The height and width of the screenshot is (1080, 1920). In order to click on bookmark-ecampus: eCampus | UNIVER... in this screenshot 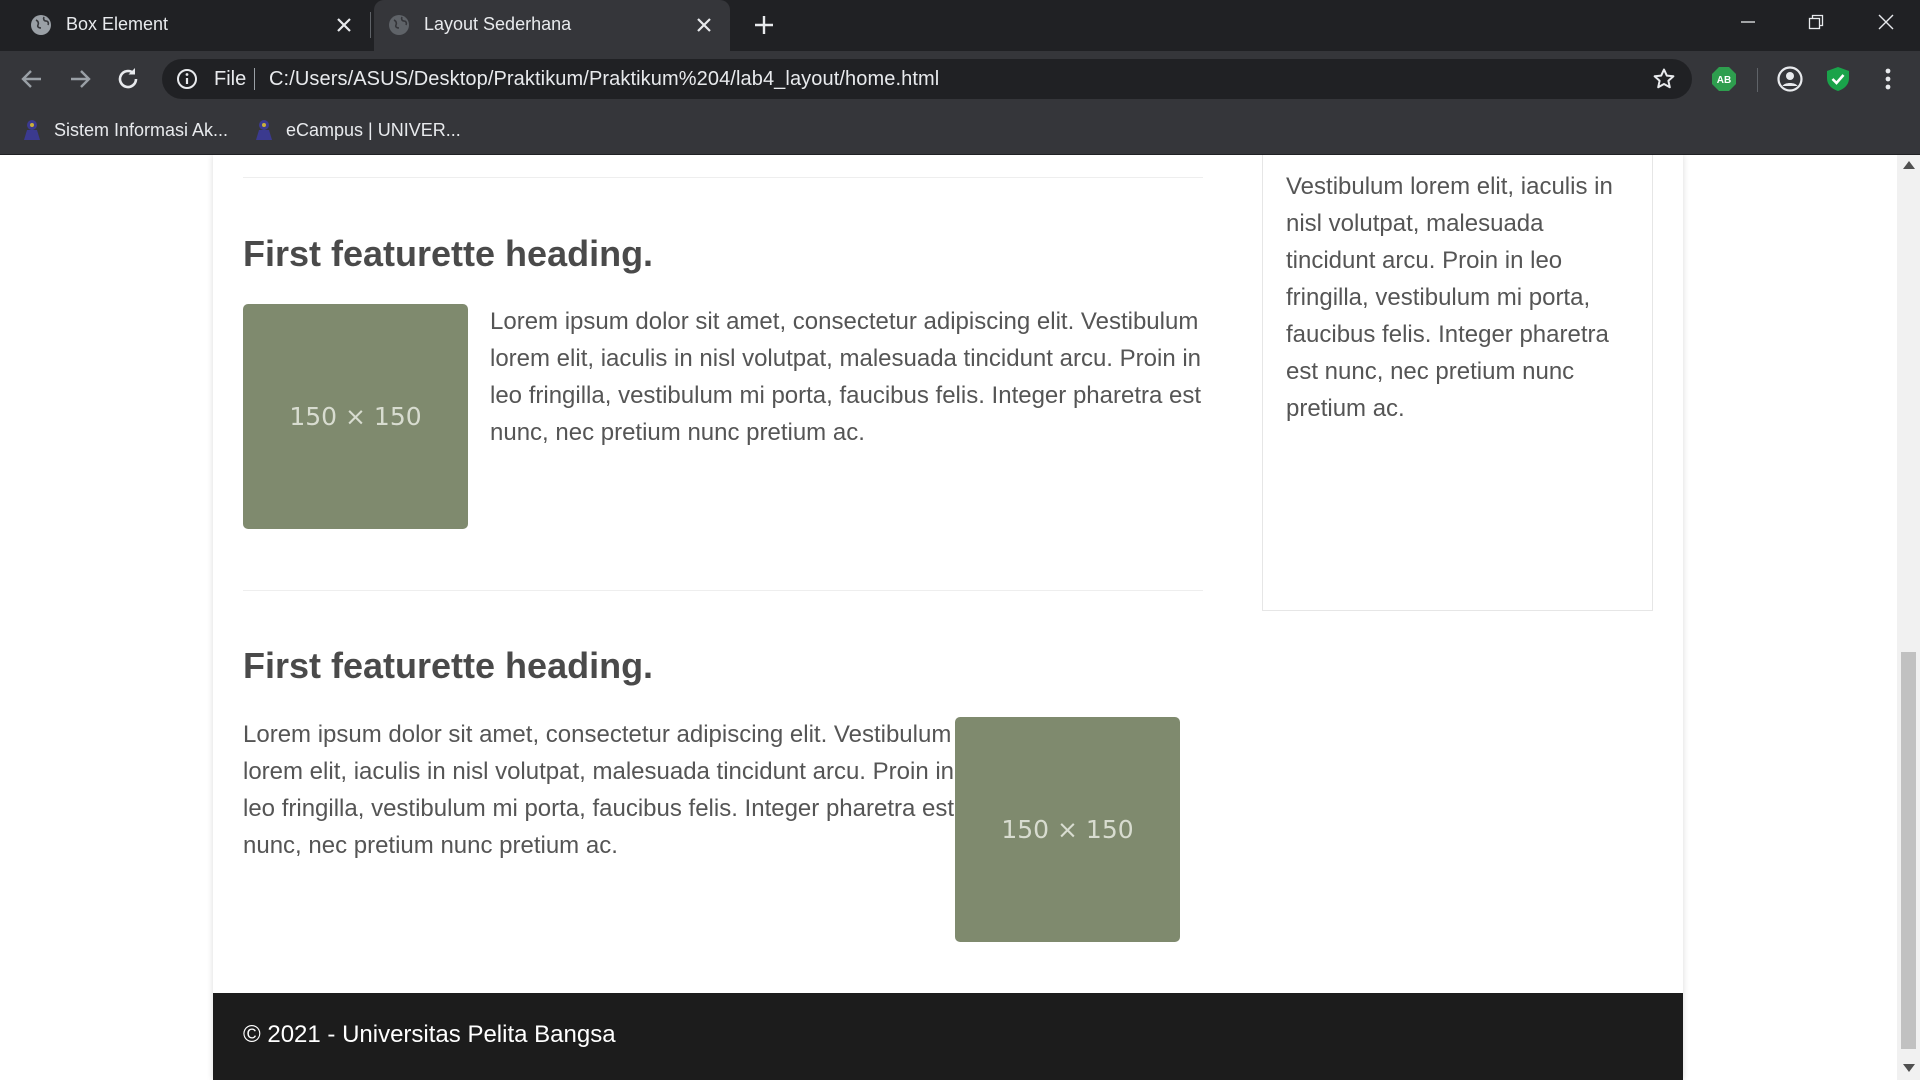, I will do `click(357, 130)`.